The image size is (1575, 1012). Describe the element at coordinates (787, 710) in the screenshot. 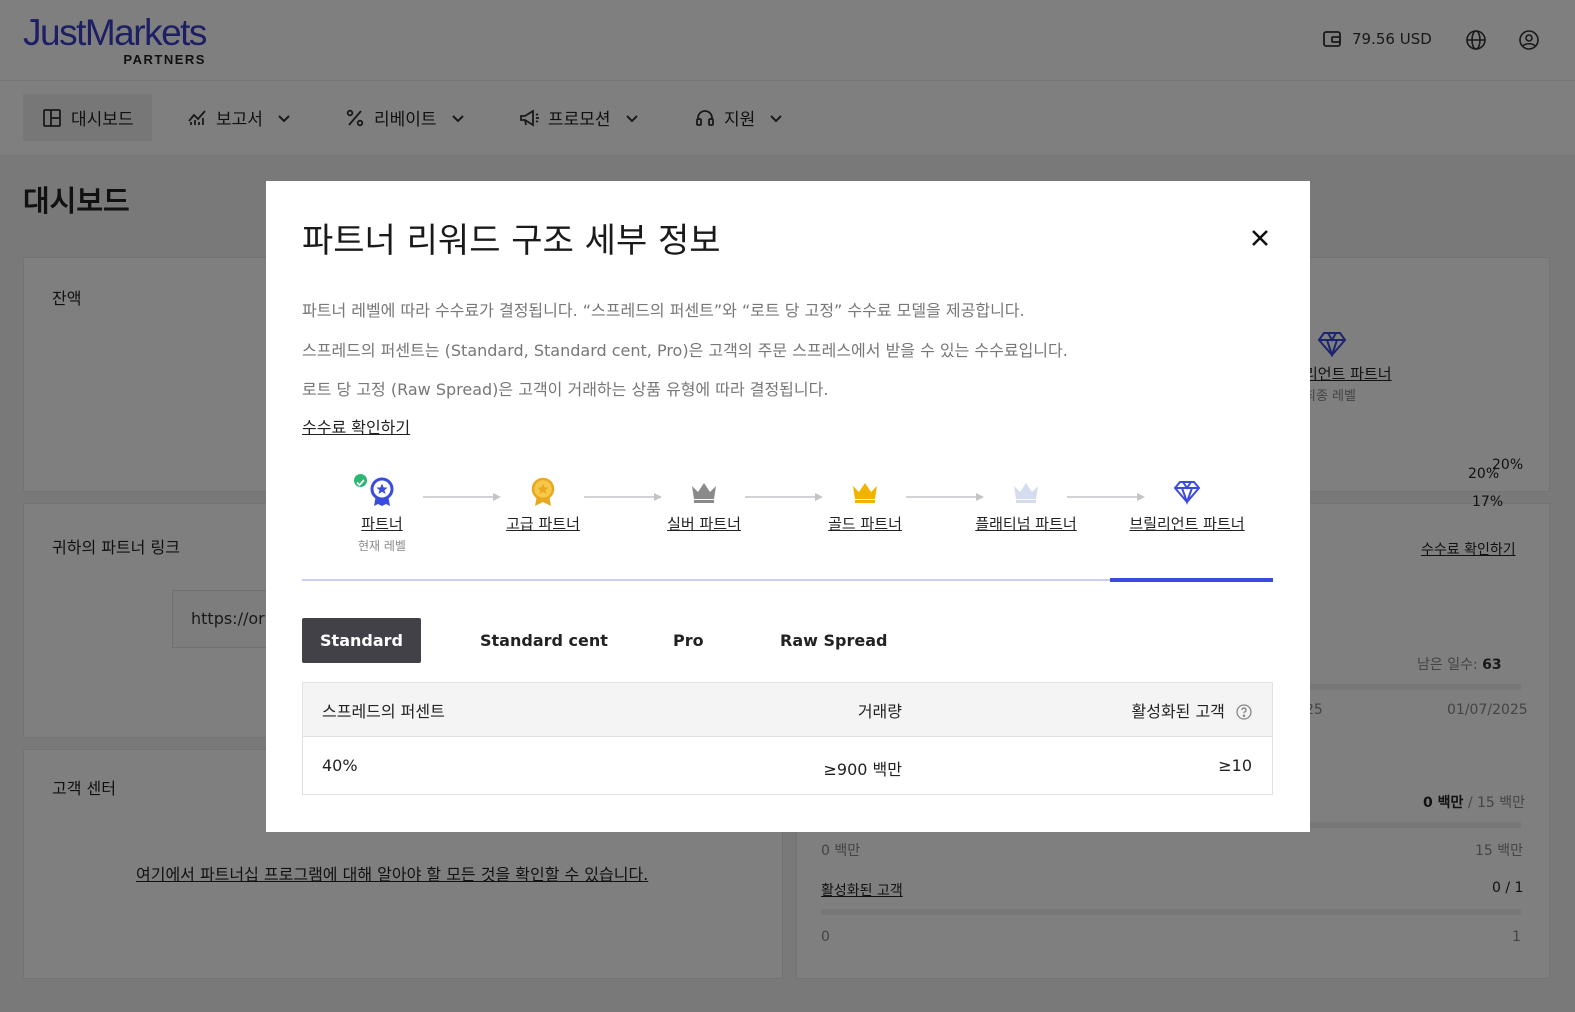

I see `table-header: 스프레드의 퍼센트 거래량 활성화된 고객` at that location.